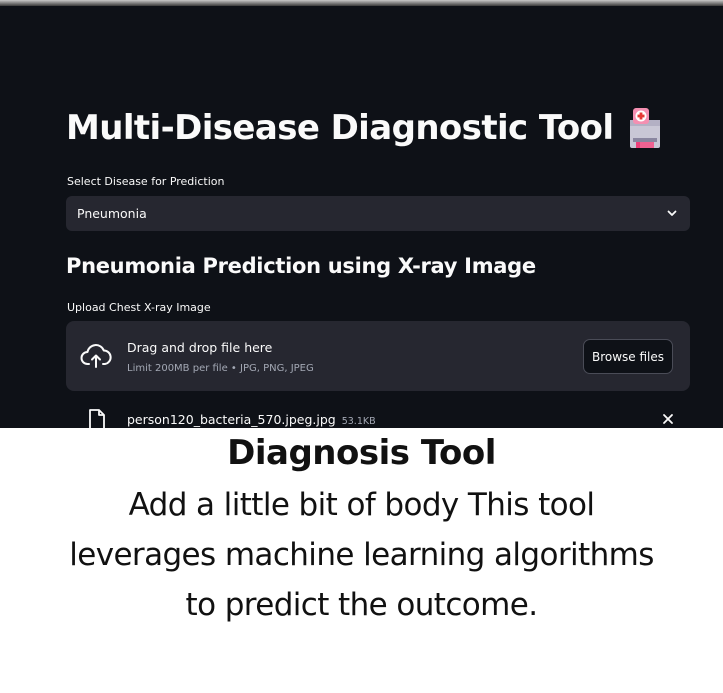 The width and height of the screenshot is (723, 693). I want to click on select-disease-label: Select Disease for Prediction, so click(146, 181).